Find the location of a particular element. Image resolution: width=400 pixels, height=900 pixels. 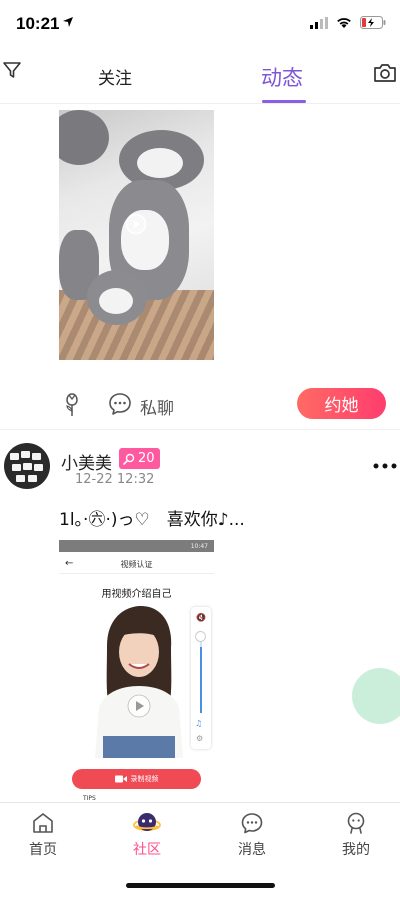

floating-action-bubble is located at coordinates (376, 696).